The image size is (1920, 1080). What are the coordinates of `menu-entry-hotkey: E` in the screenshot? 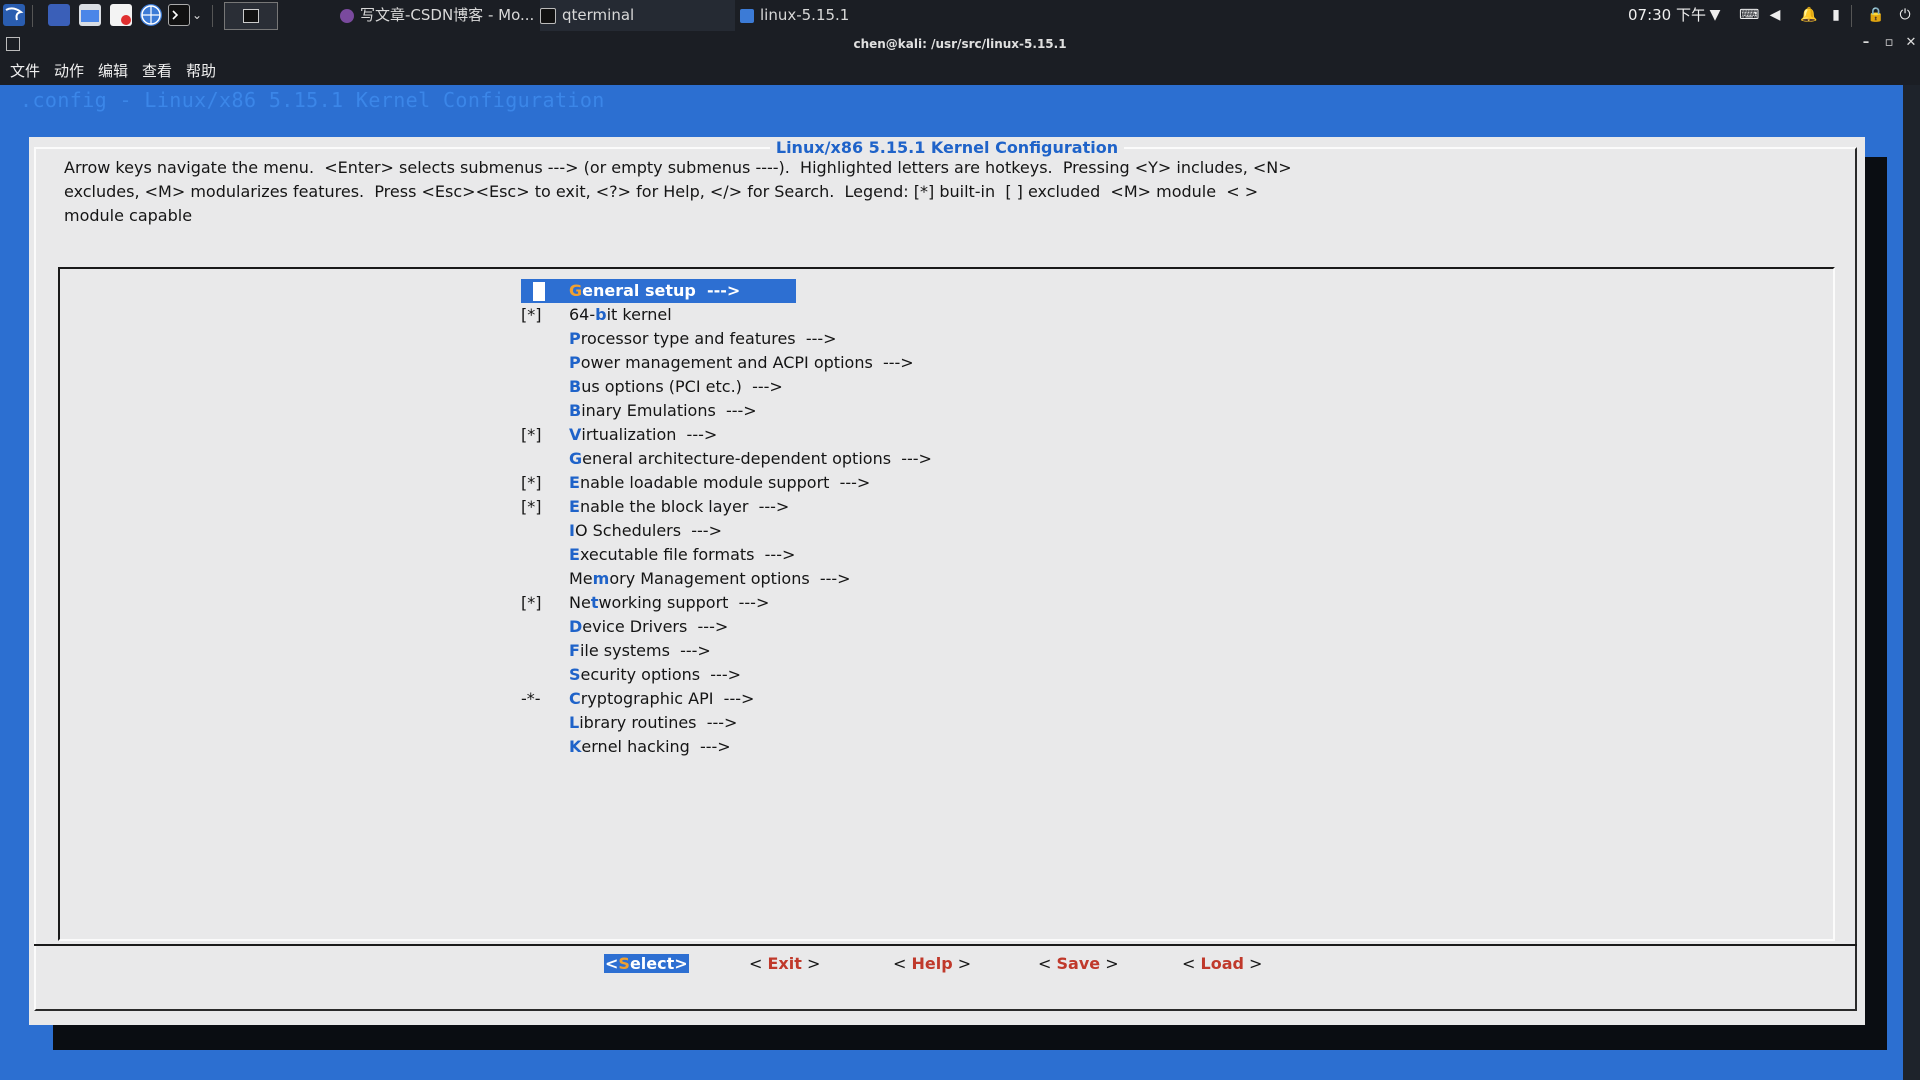 It's located at (574, 482).